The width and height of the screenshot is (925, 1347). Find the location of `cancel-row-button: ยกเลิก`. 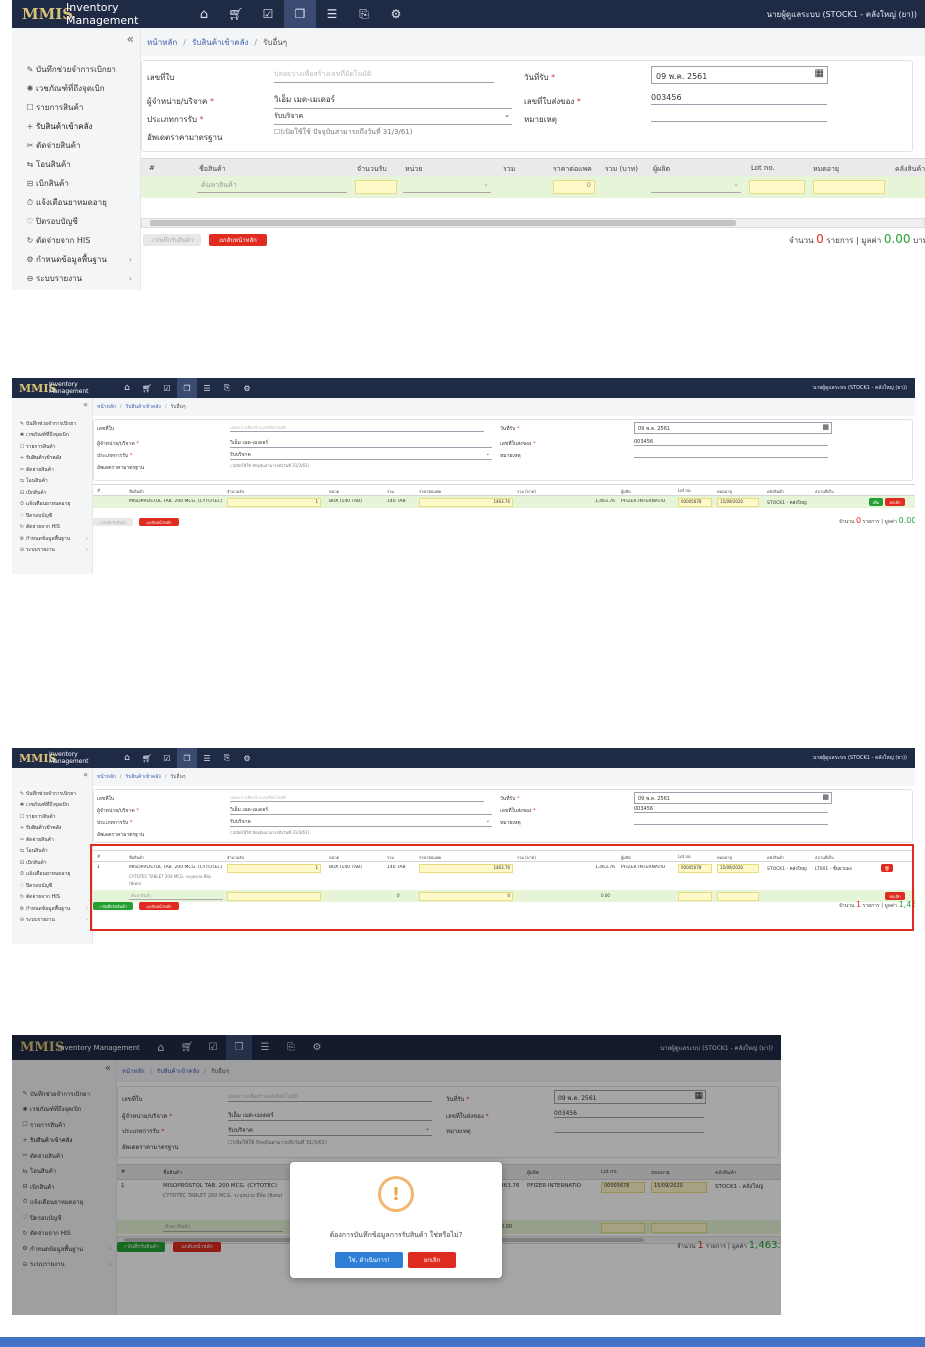

cancel-row-button: ยกเลิก is located at coordinates (895, 502).